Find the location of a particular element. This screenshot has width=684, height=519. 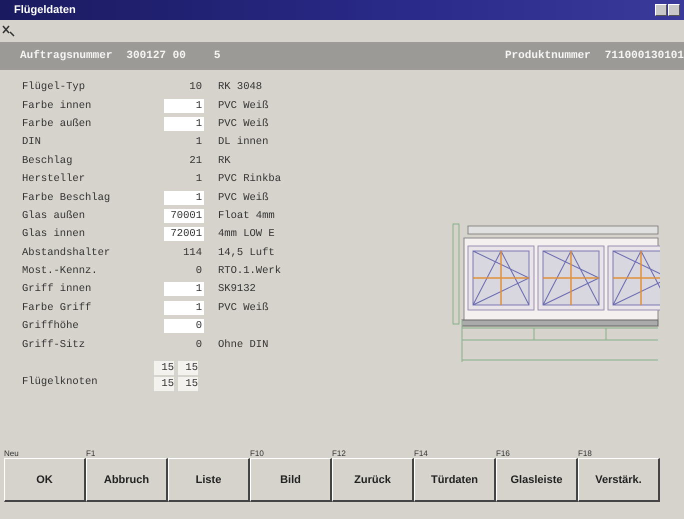

field-description: Float 4mm is located at coordinates (247, 216).